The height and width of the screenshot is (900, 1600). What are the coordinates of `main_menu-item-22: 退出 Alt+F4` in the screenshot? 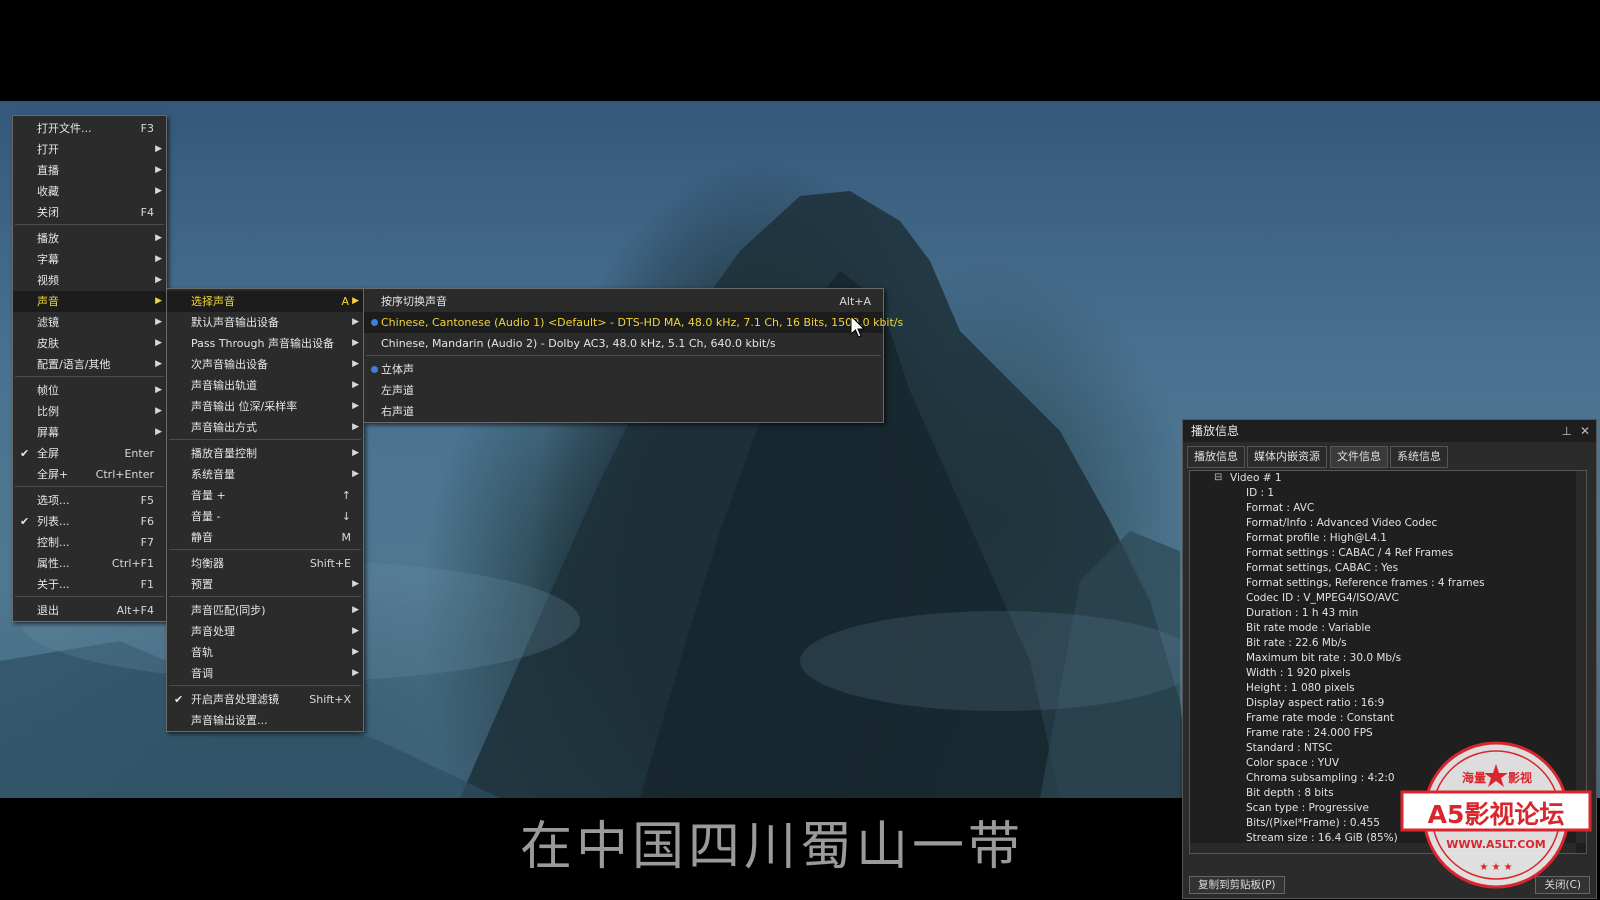 It's located at (89, 610).